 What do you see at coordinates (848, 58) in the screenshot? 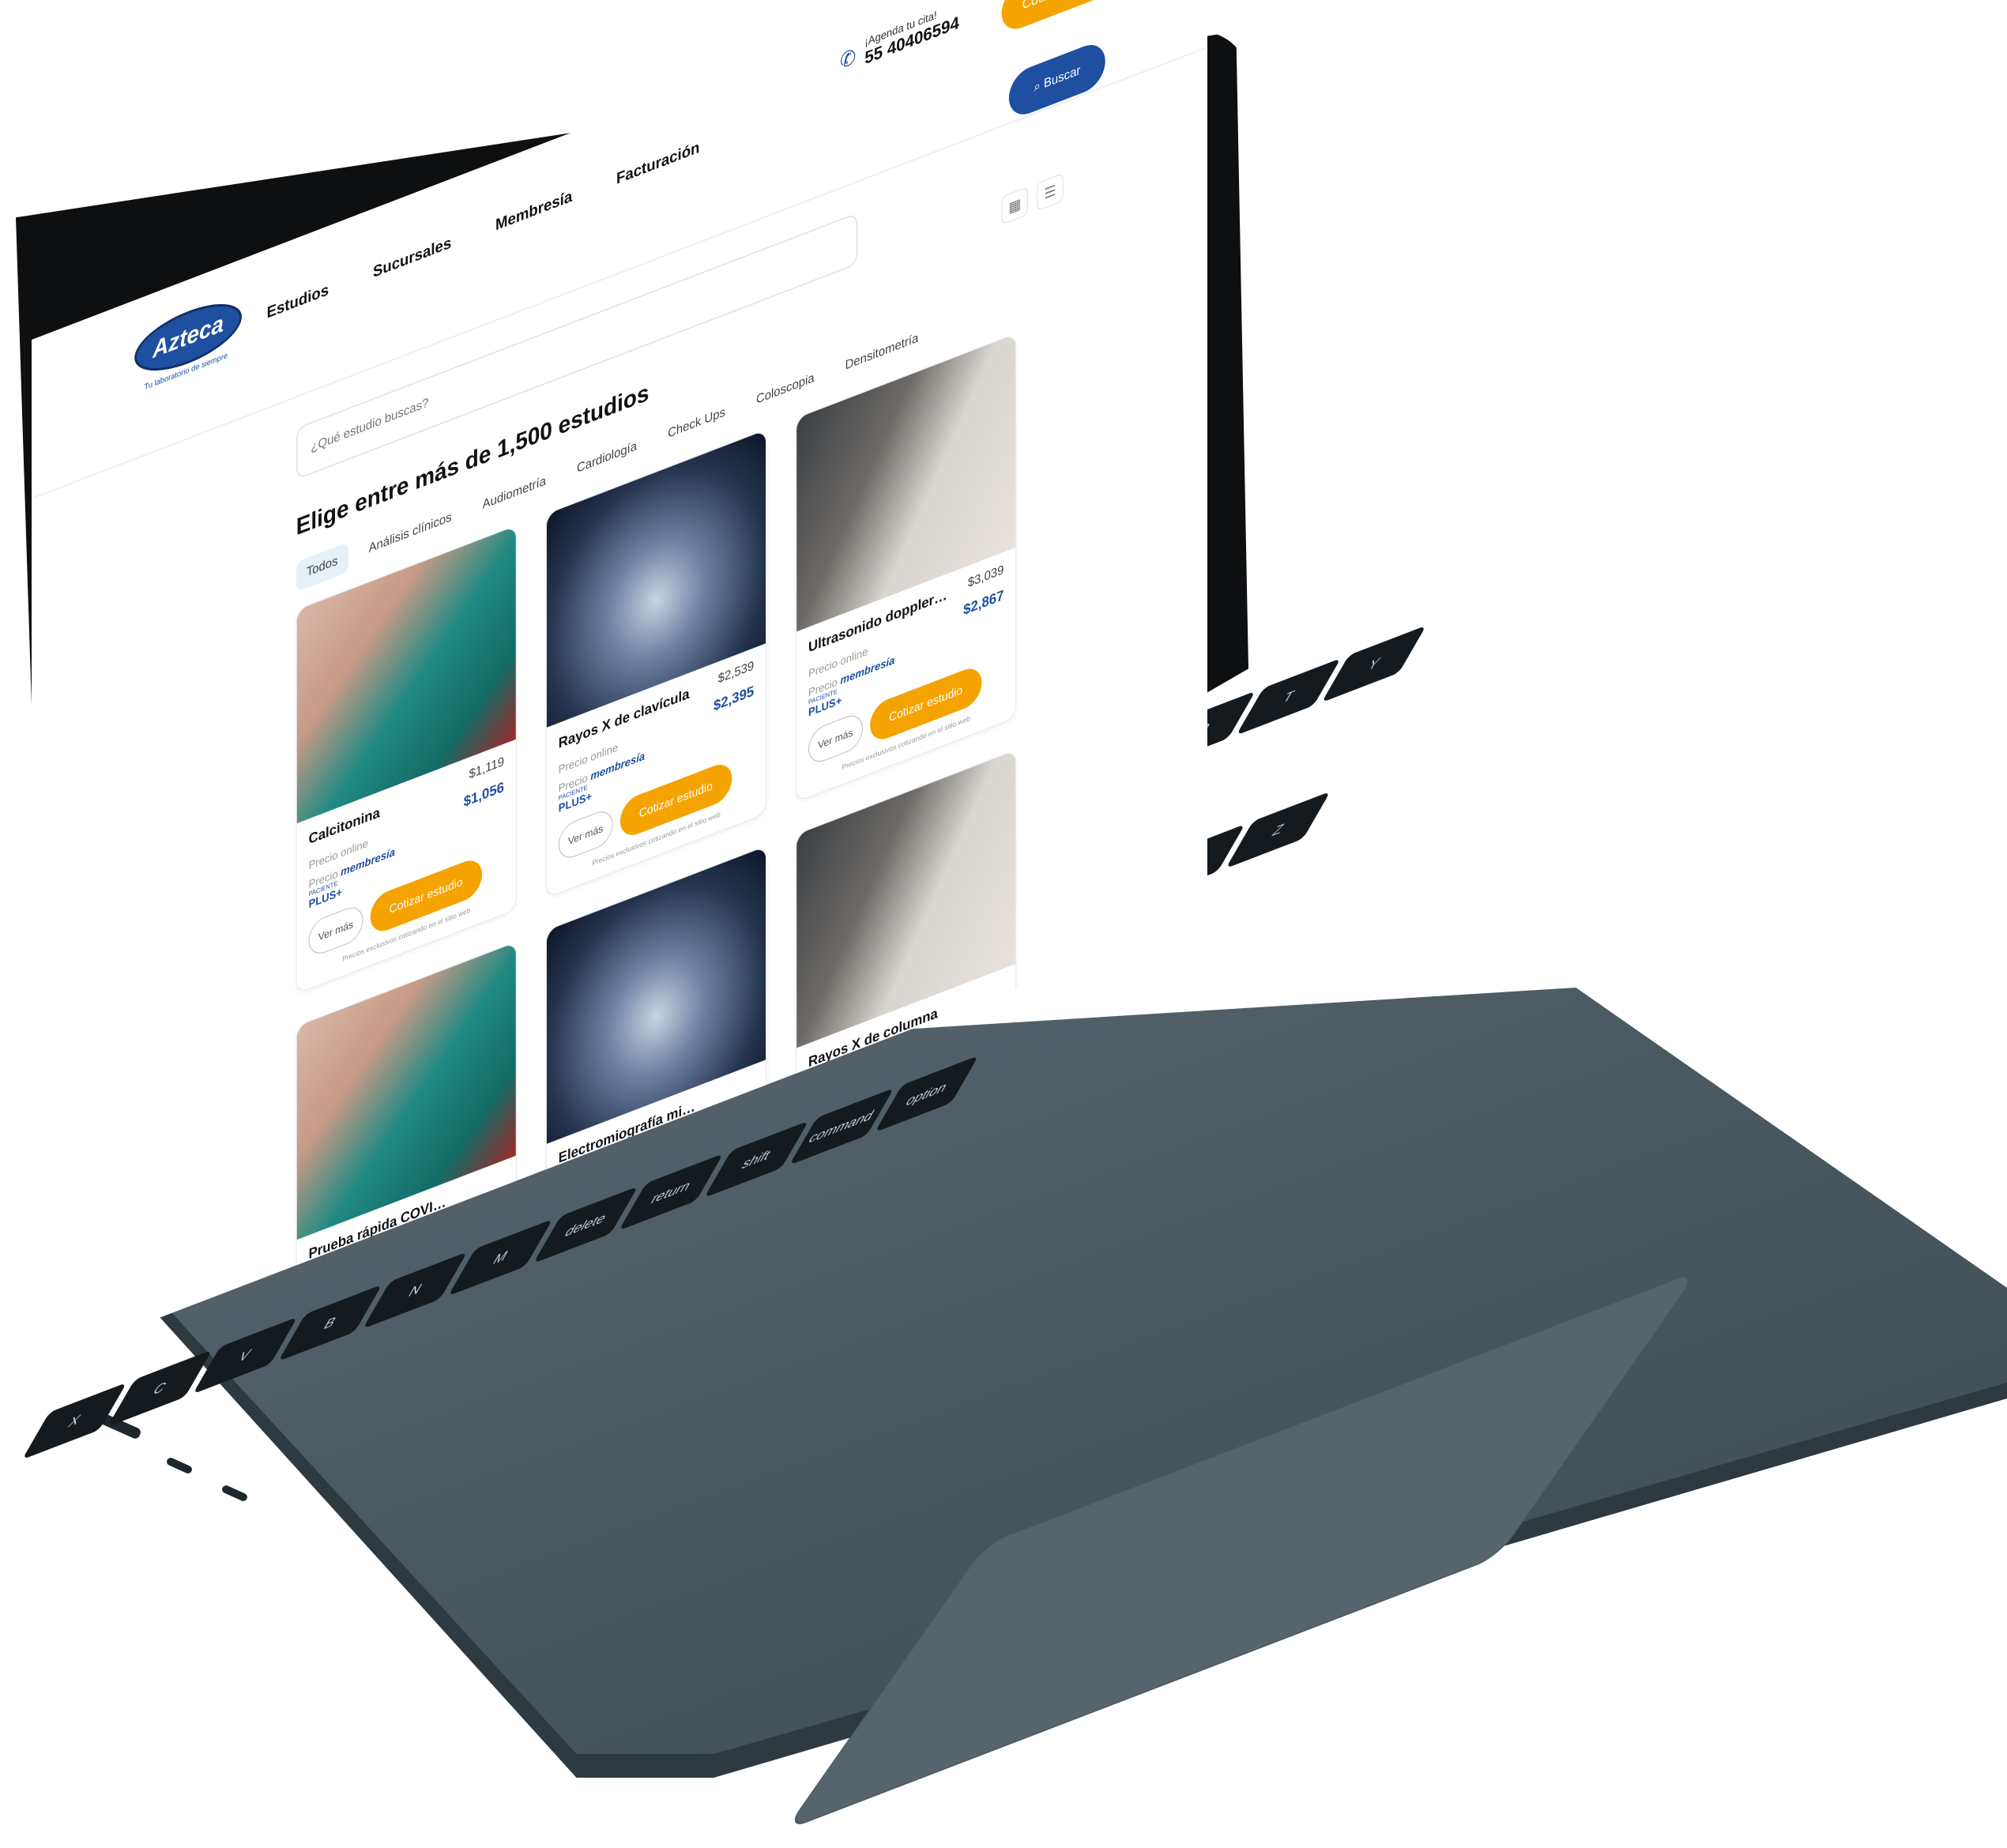
I see `phone-icon: ✆` at bounding box center [848, 58].